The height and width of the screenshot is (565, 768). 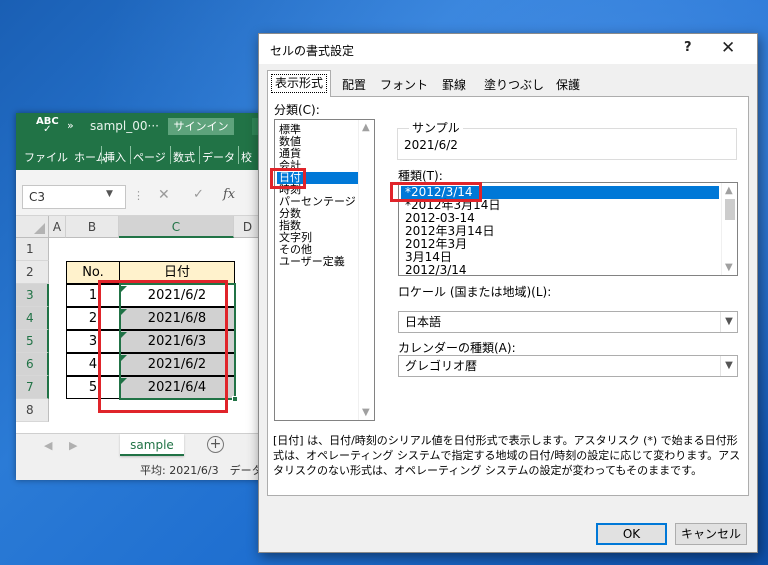 What do you see at coordinates (198, 194) in the screenshot?
I see `confirm-entry-icon: ✓` at bounding box center [198, 194].